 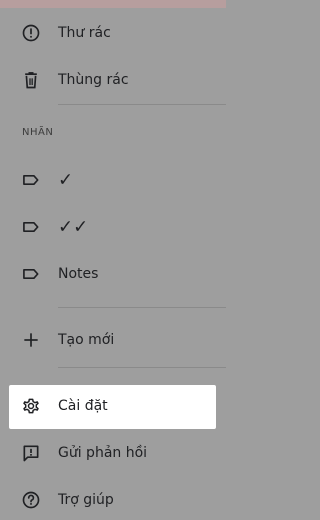 I want to click on menu-item-trash: Thùng rác, so click(x=113, y=80).